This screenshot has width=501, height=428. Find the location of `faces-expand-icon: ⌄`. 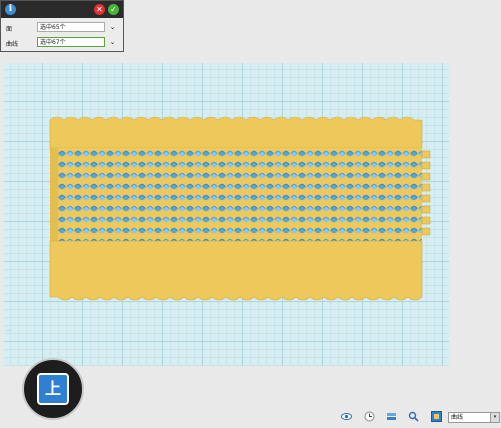

faces-expand-icon: ⌄ is located at coordinates (112, 27).